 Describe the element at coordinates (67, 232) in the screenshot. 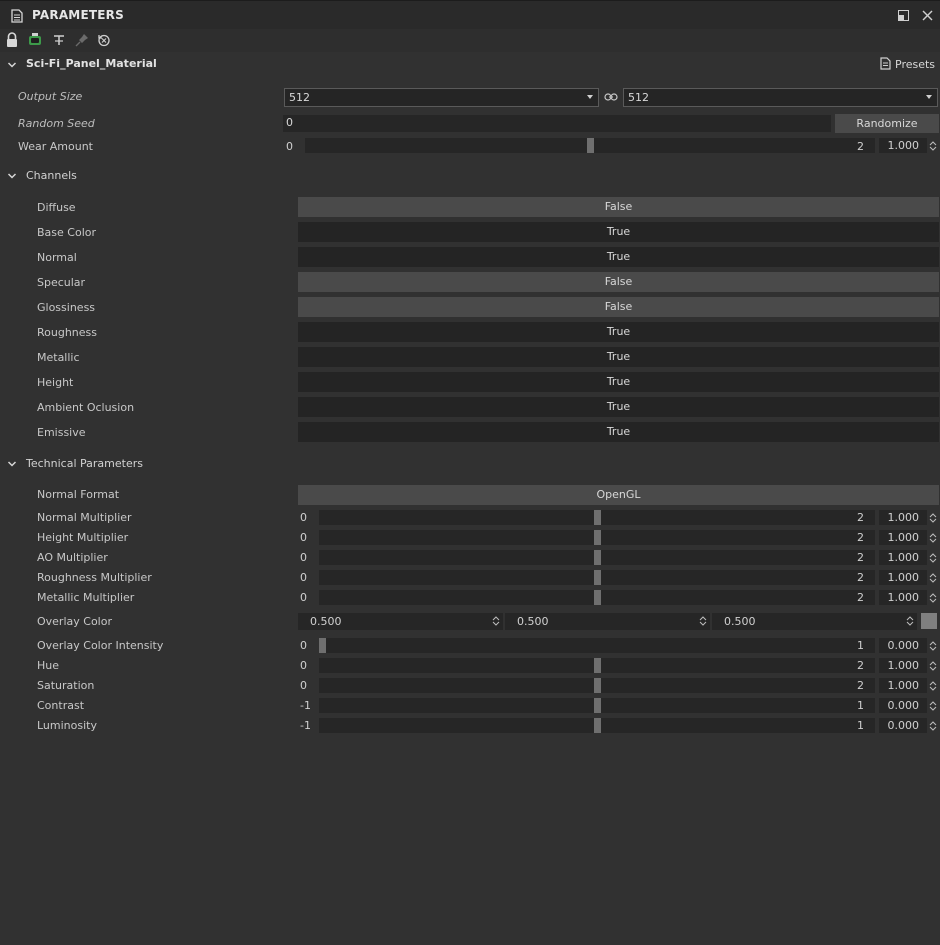

I see `channel-label: Base Color` at that location.